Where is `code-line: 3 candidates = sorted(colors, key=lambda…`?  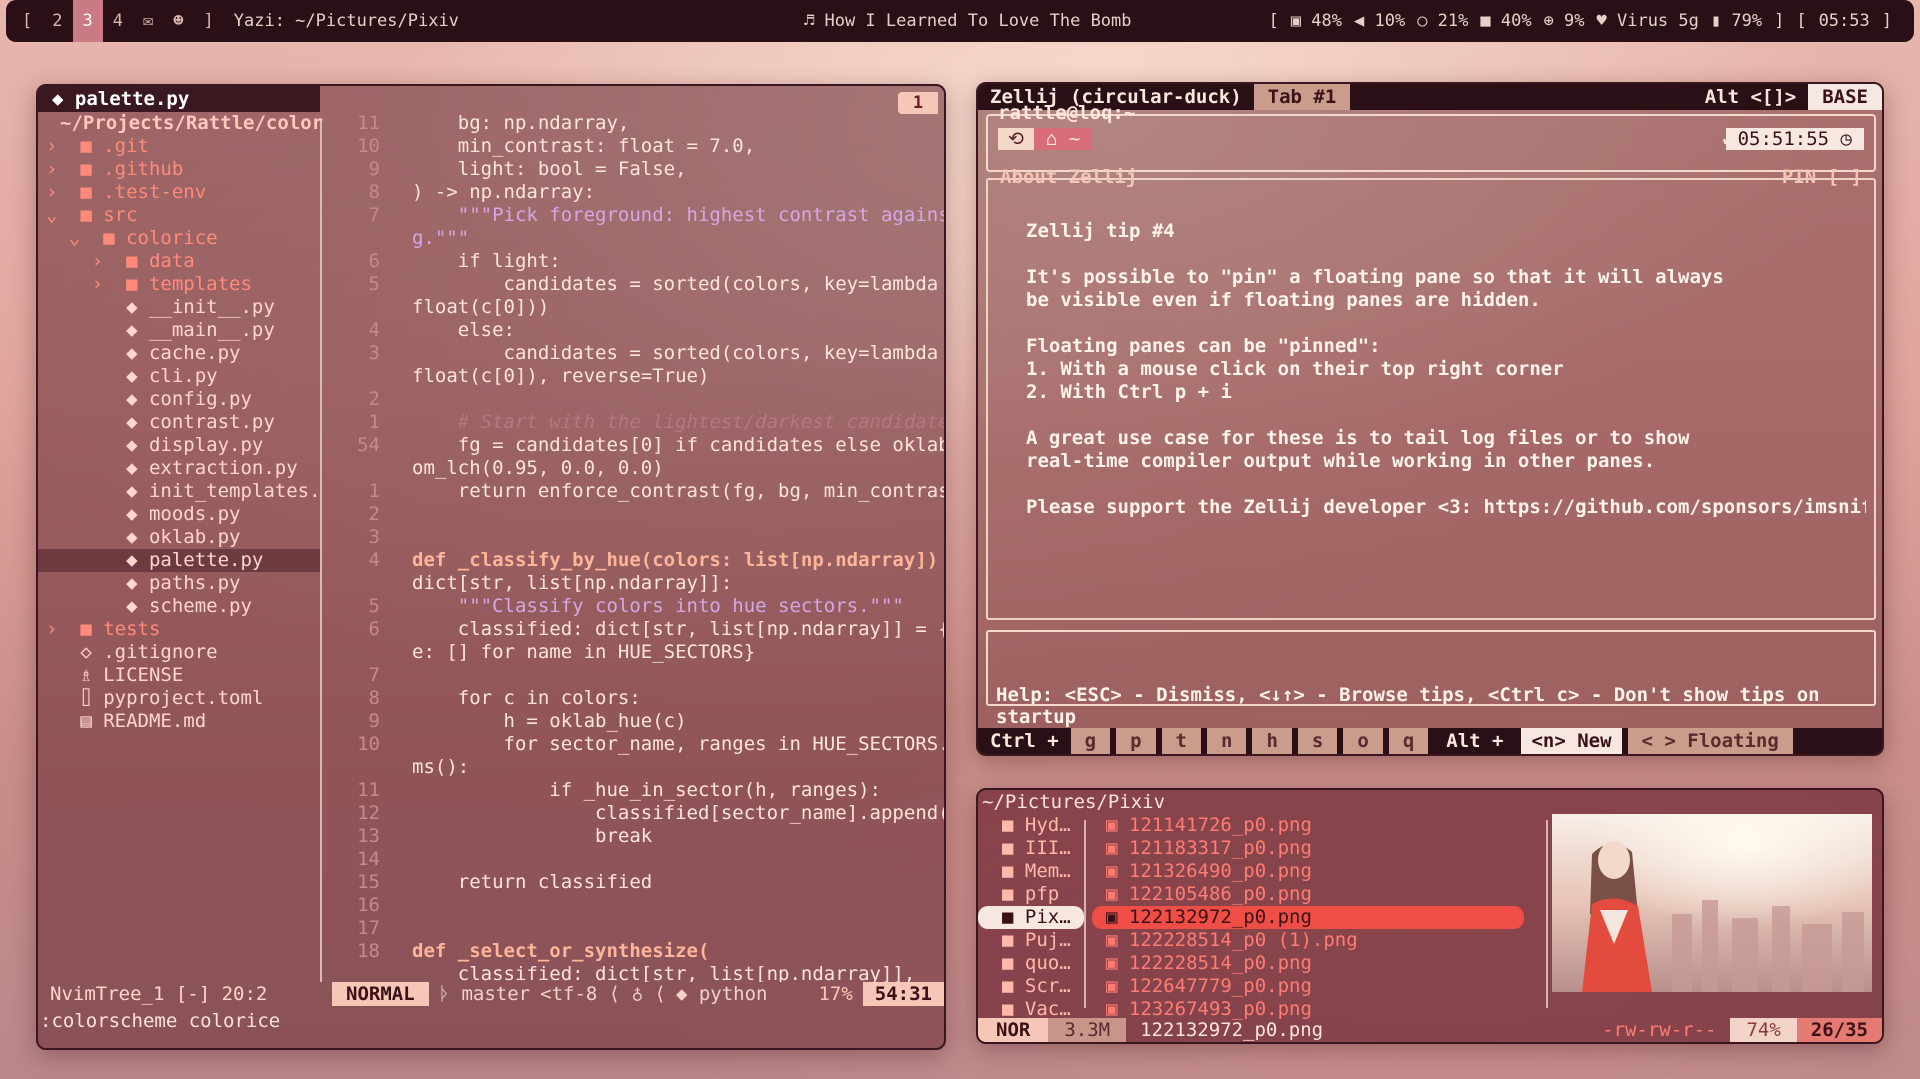
code-line: 3 candidates = sorted(colors, key=lambda… is located at coordinates (641, 353).